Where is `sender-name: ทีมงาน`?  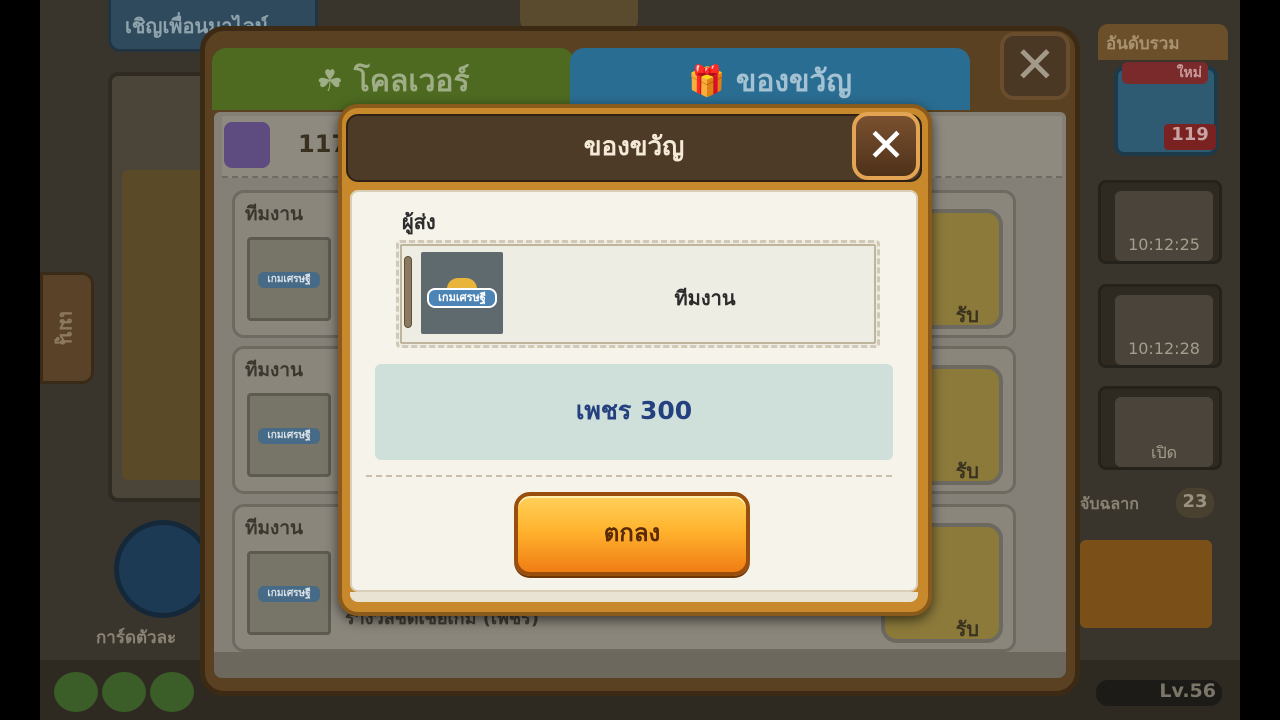
sender-name: ทีมงาน is located at coordinates (705, 298).